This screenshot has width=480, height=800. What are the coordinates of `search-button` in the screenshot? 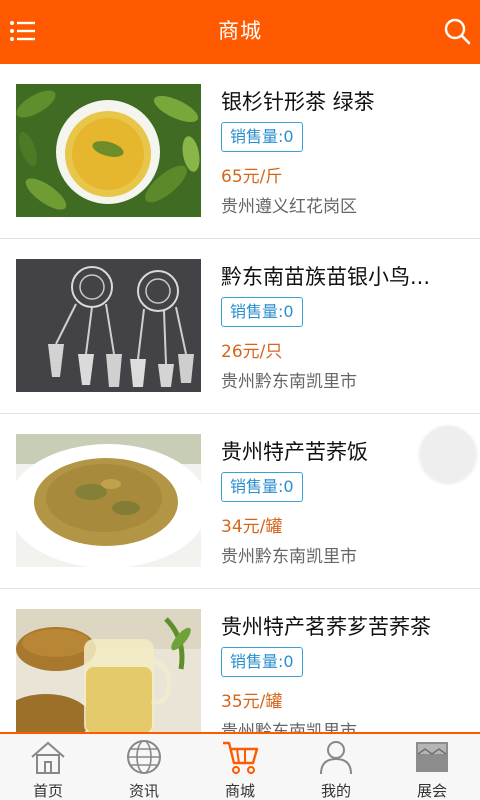 It's located at (457, 31).